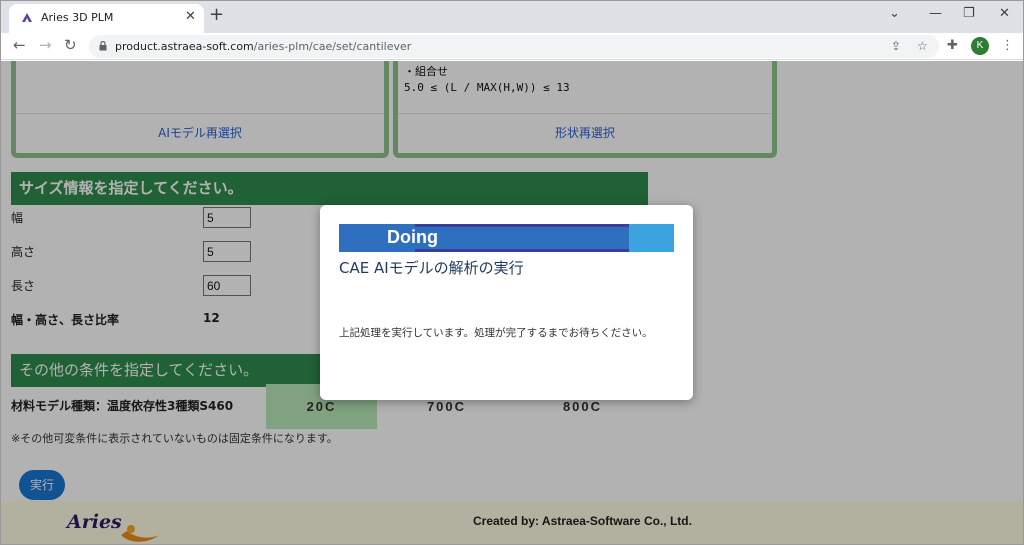 The width and height of the screenshot is (1024, 545). Describe the element at coordinates (496, 333) in the screenshot. I see `modal-message: 上記処理を実行しています。処理が完了するまでお待ちください。` at that location.